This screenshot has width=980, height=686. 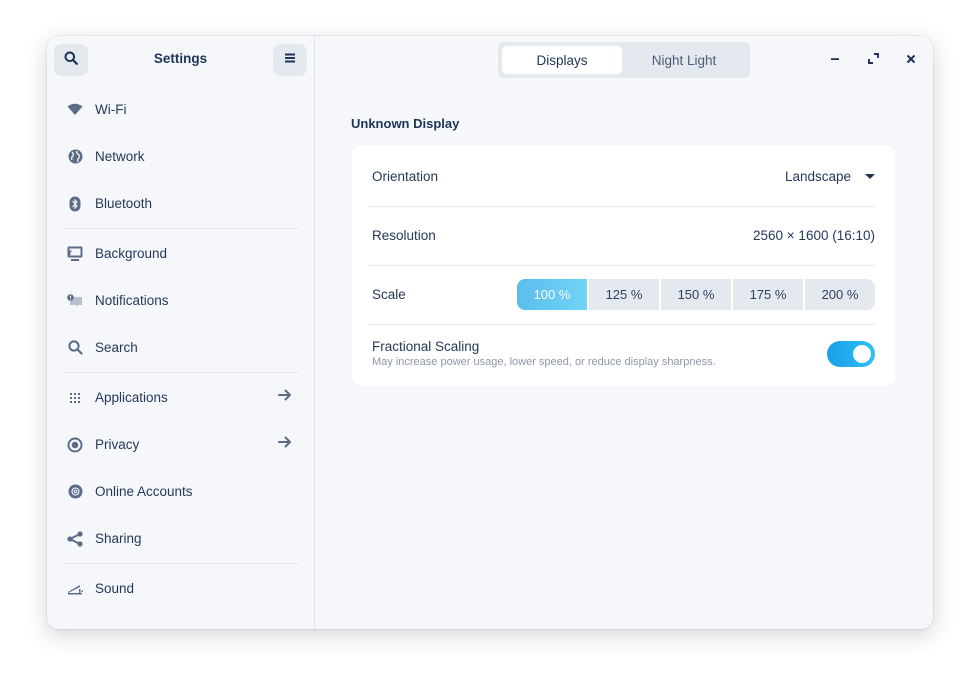 I want to click on sidebar-item-online-accounts: Online Accounts, so click(x=180, y=491).